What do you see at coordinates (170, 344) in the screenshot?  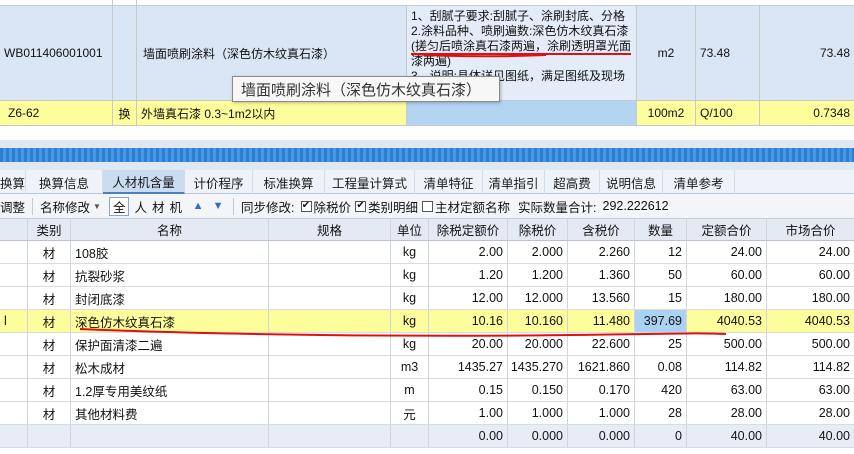 I see `cell-name: 保护面清漆二遍` at bounding box center [170, 344].